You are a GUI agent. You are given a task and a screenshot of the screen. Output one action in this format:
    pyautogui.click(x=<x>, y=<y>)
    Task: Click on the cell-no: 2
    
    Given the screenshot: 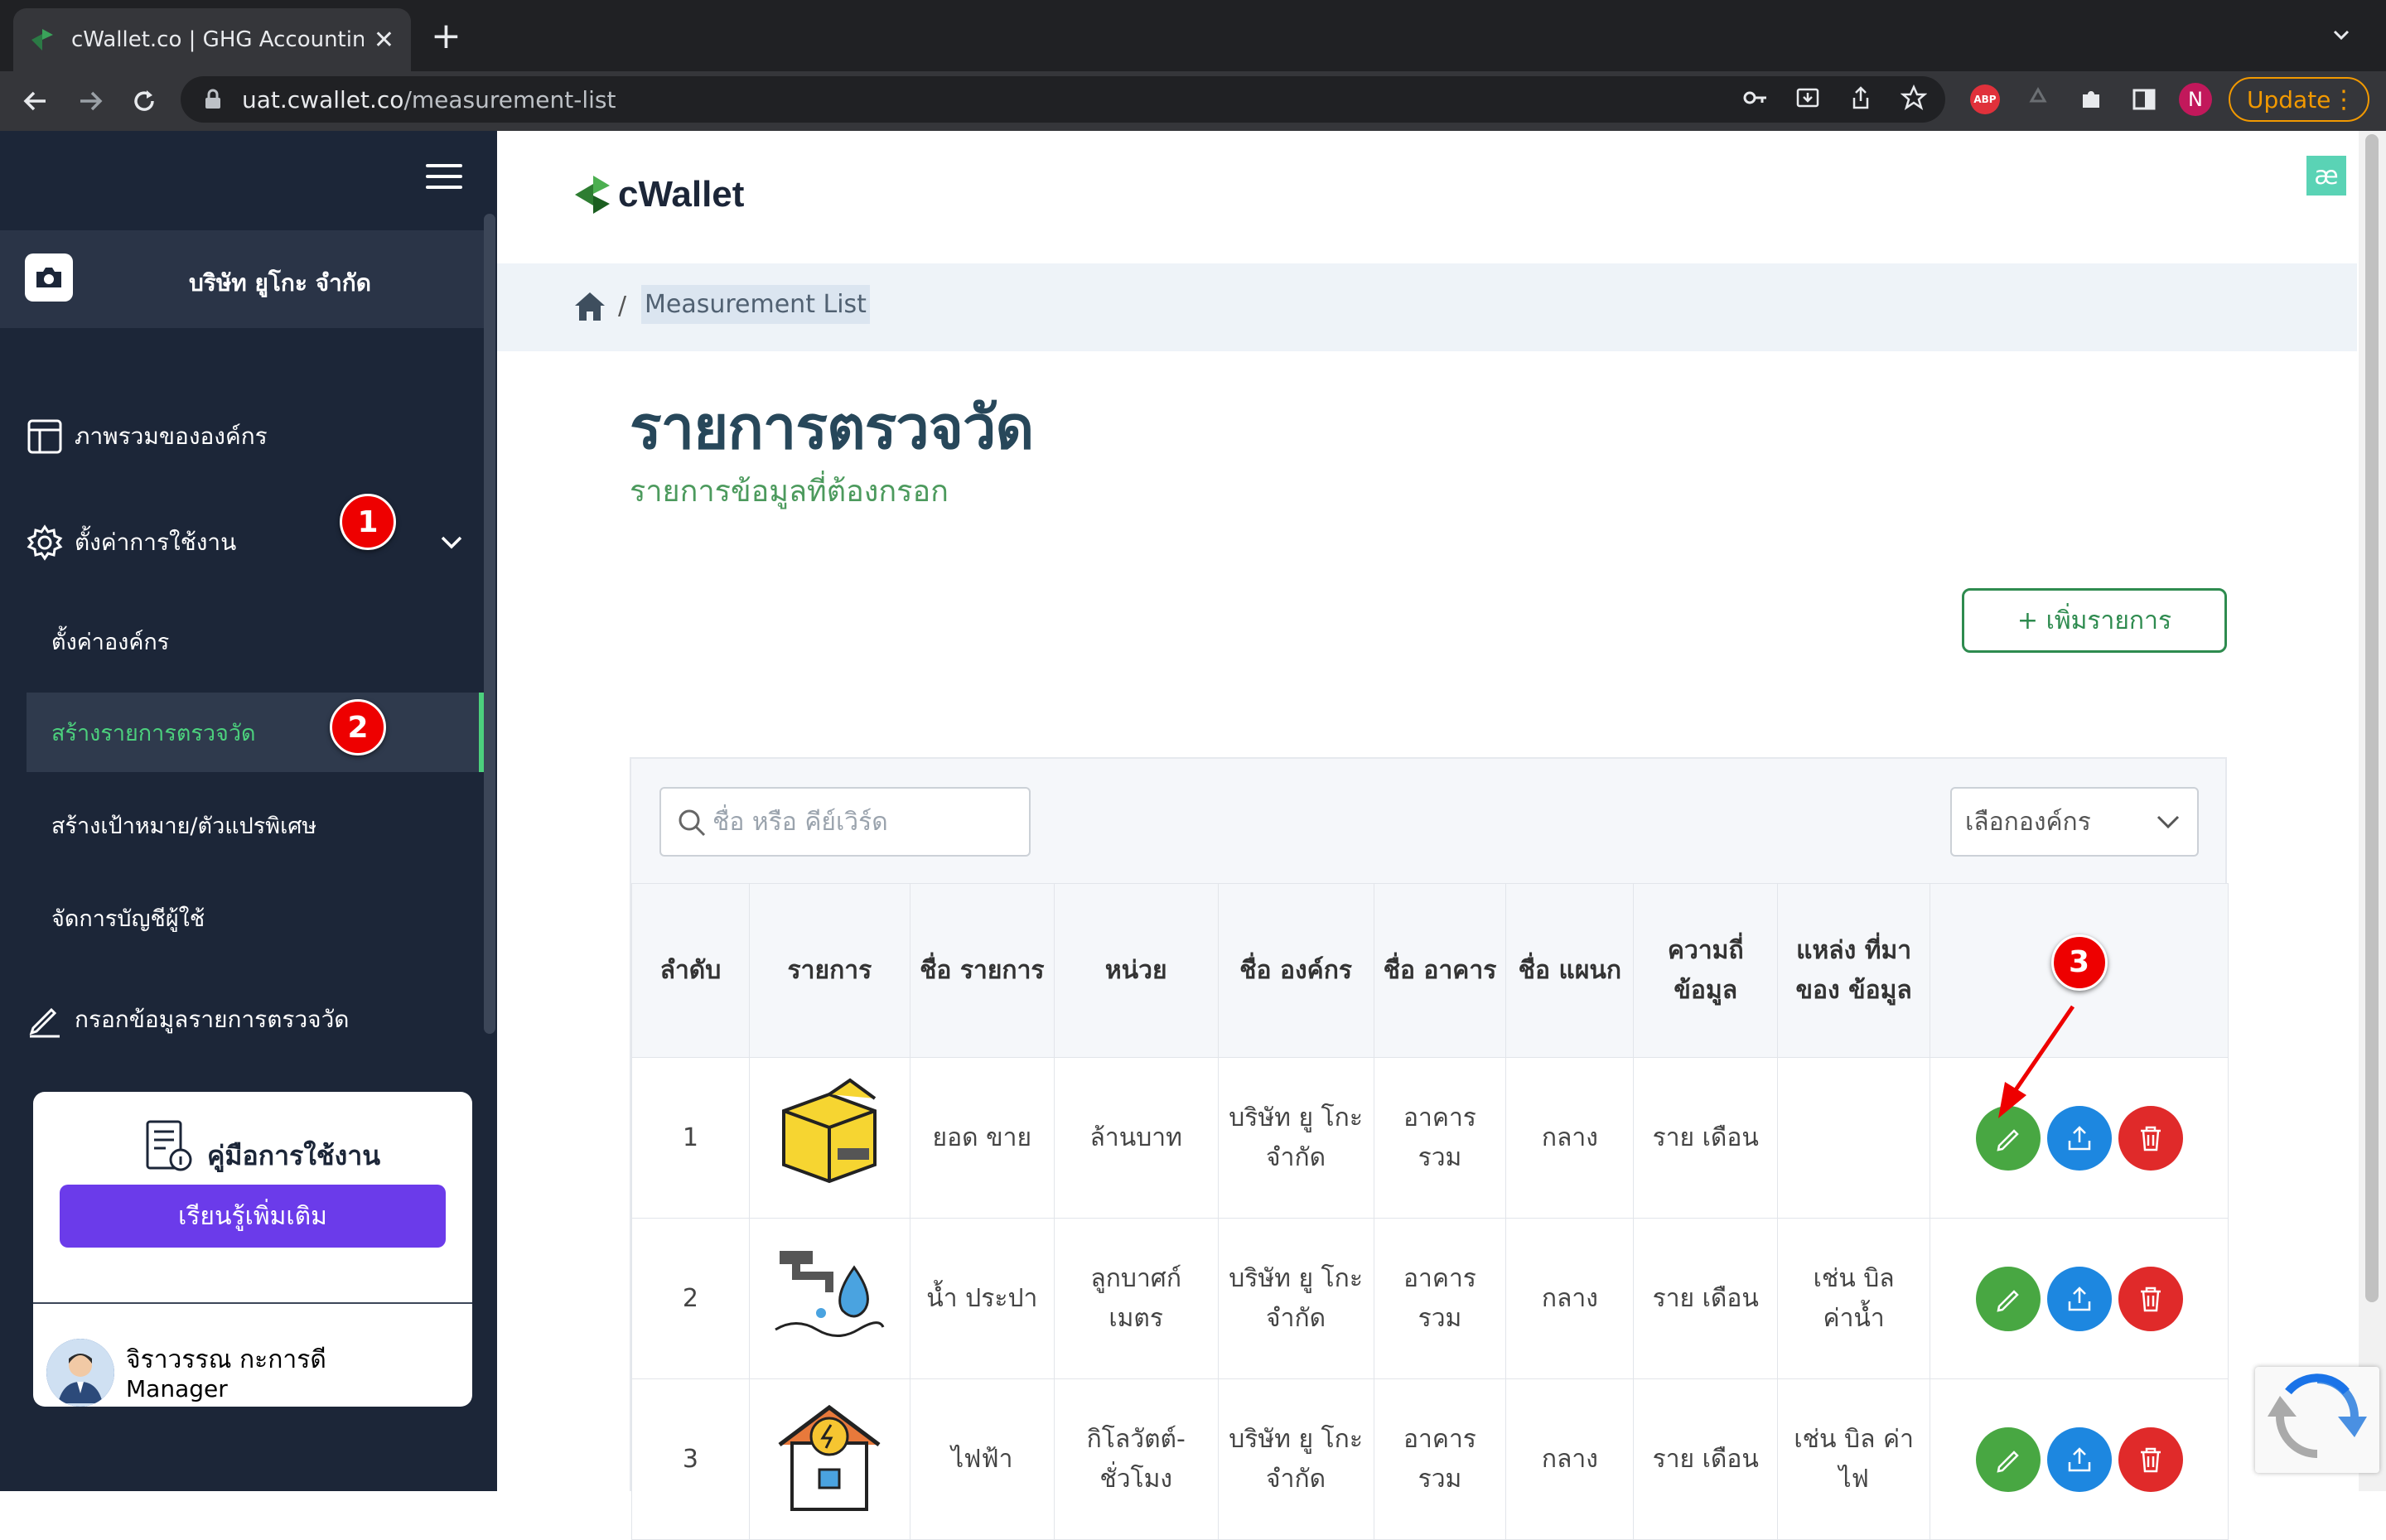 What is the action you would take?
    pyautogui.click(x=690, y=1298)
    